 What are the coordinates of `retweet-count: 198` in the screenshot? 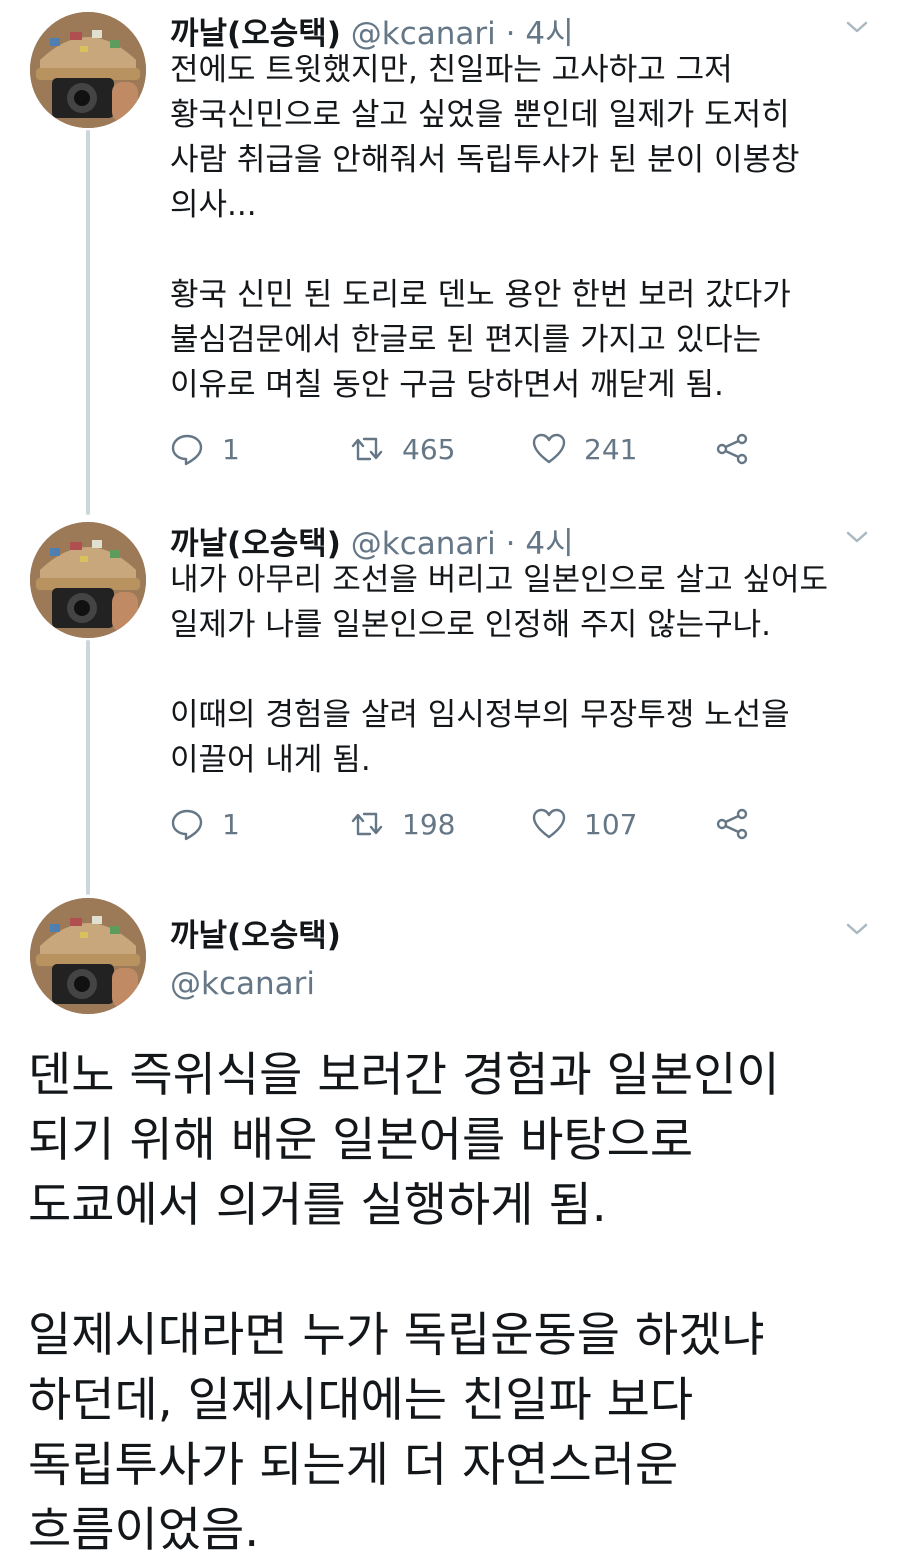 It's located at (429, 824).